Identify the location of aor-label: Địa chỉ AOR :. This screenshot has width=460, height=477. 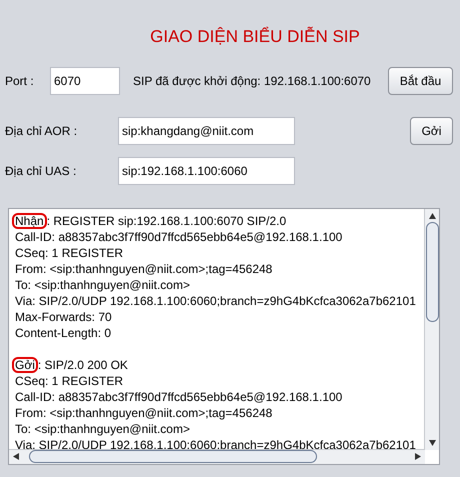
(41, 131).